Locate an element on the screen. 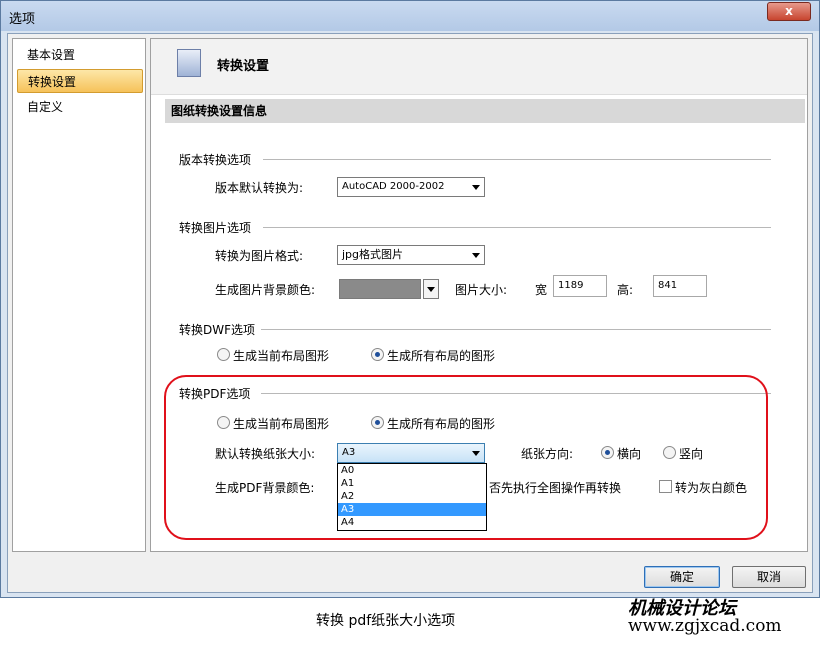  close-button: x is located at coordinates (789, 11).